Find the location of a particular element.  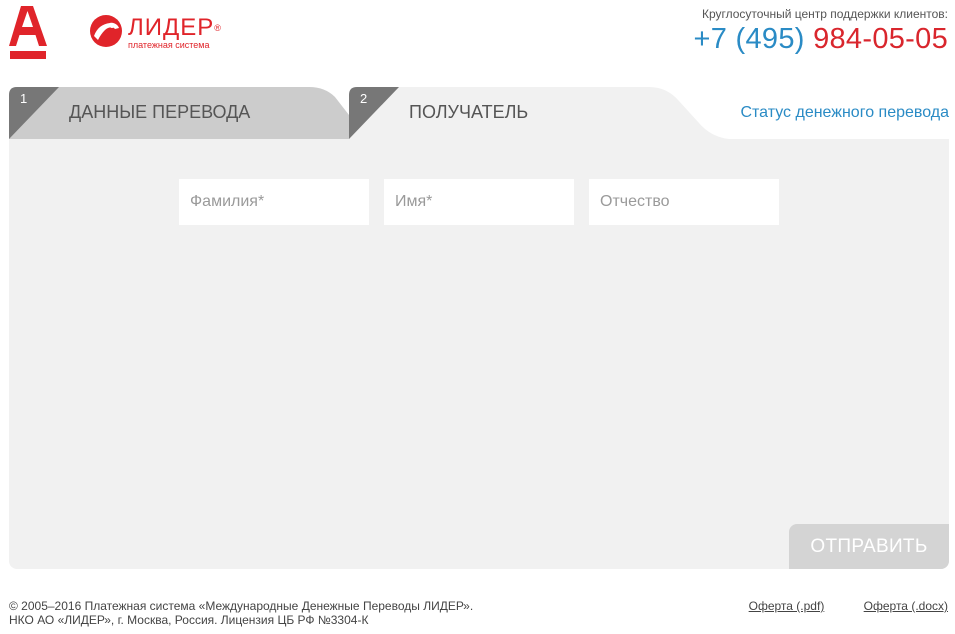

last-name-field is located at coordinates (274, 202).